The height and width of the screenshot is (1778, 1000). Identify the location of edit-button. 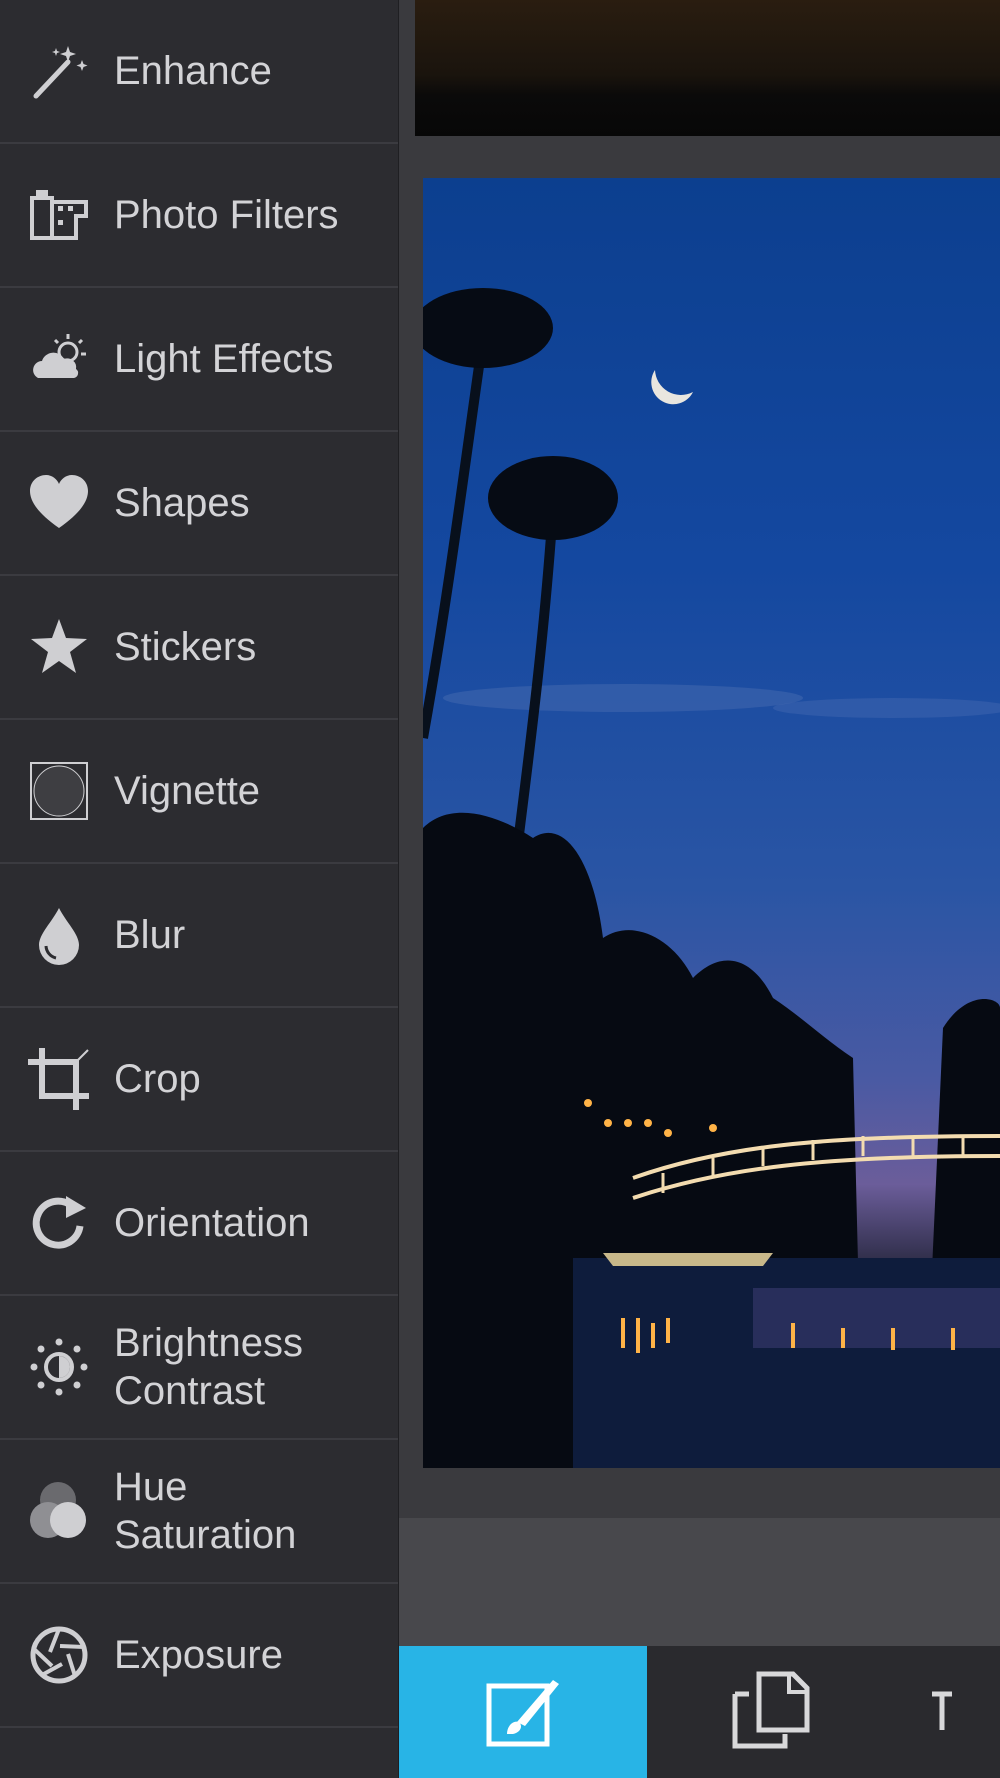
(523, 1712).